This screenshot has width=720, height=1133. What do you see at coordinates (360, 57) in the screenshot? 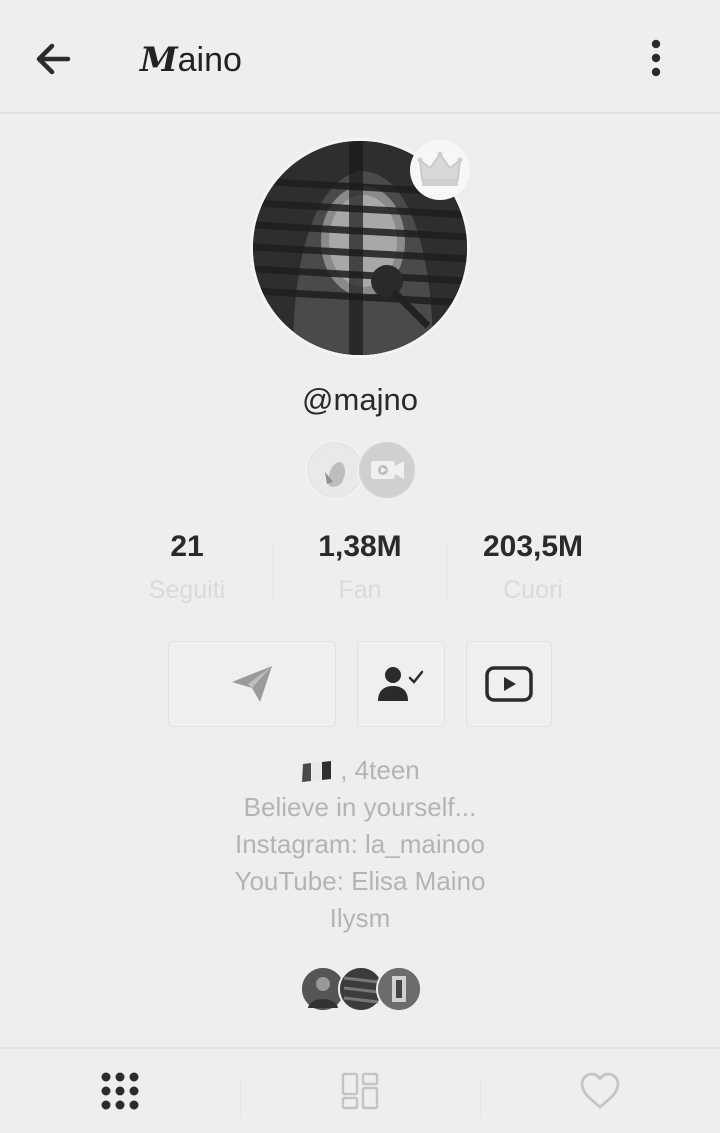
I see `top-app-bar: Maino` at bounding box center [360, 57].